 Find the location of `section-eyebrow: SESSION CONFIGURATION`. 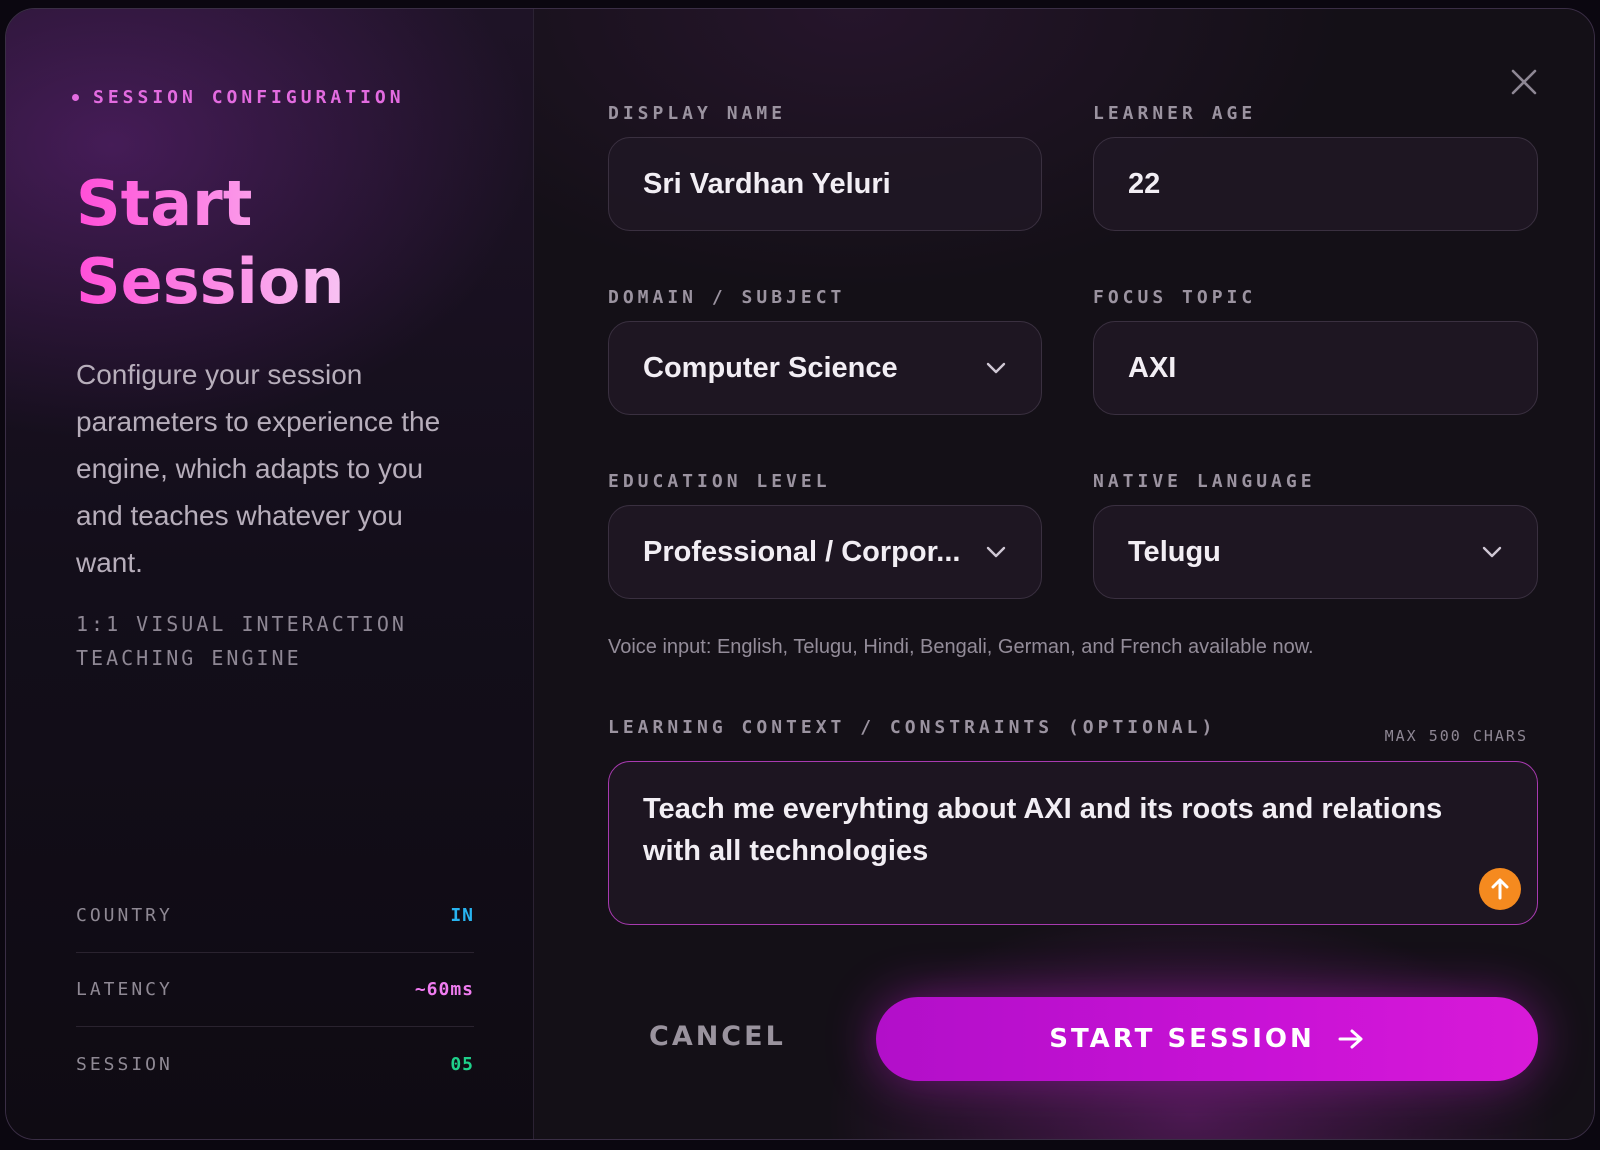

section-eyebrow: SESSION CONFIGURATION is located at coordinates (238, 97).